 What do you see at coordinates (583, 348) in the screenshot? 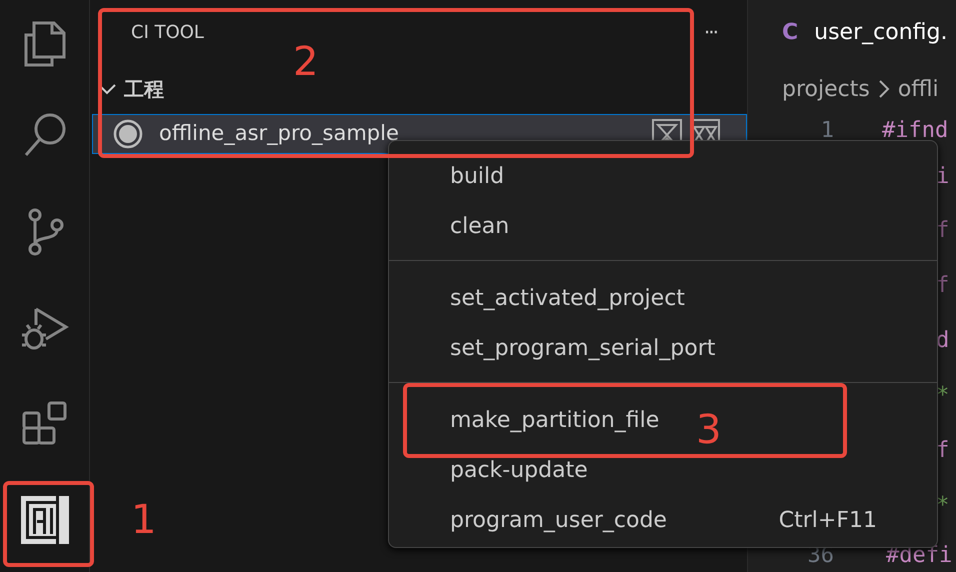
I see `menu-item: set_program_serial_port` at bounding box center [583, 348].